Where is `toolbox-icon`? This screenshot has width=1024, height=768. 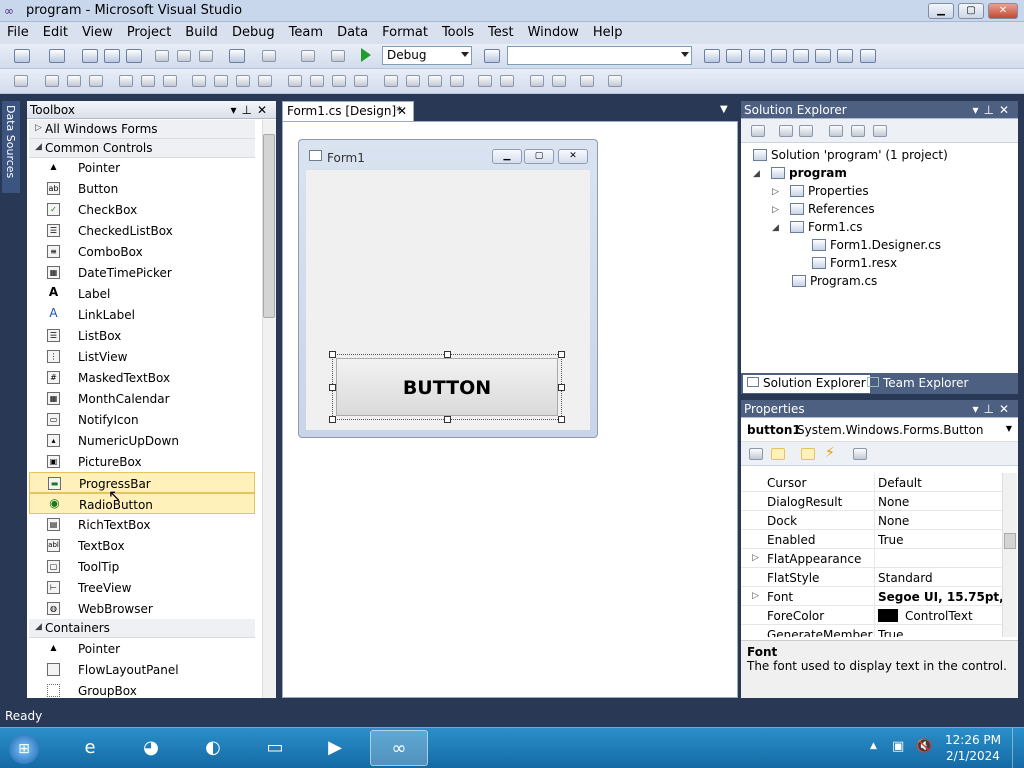 toolbox-icon is located at coordinates (779, 56).